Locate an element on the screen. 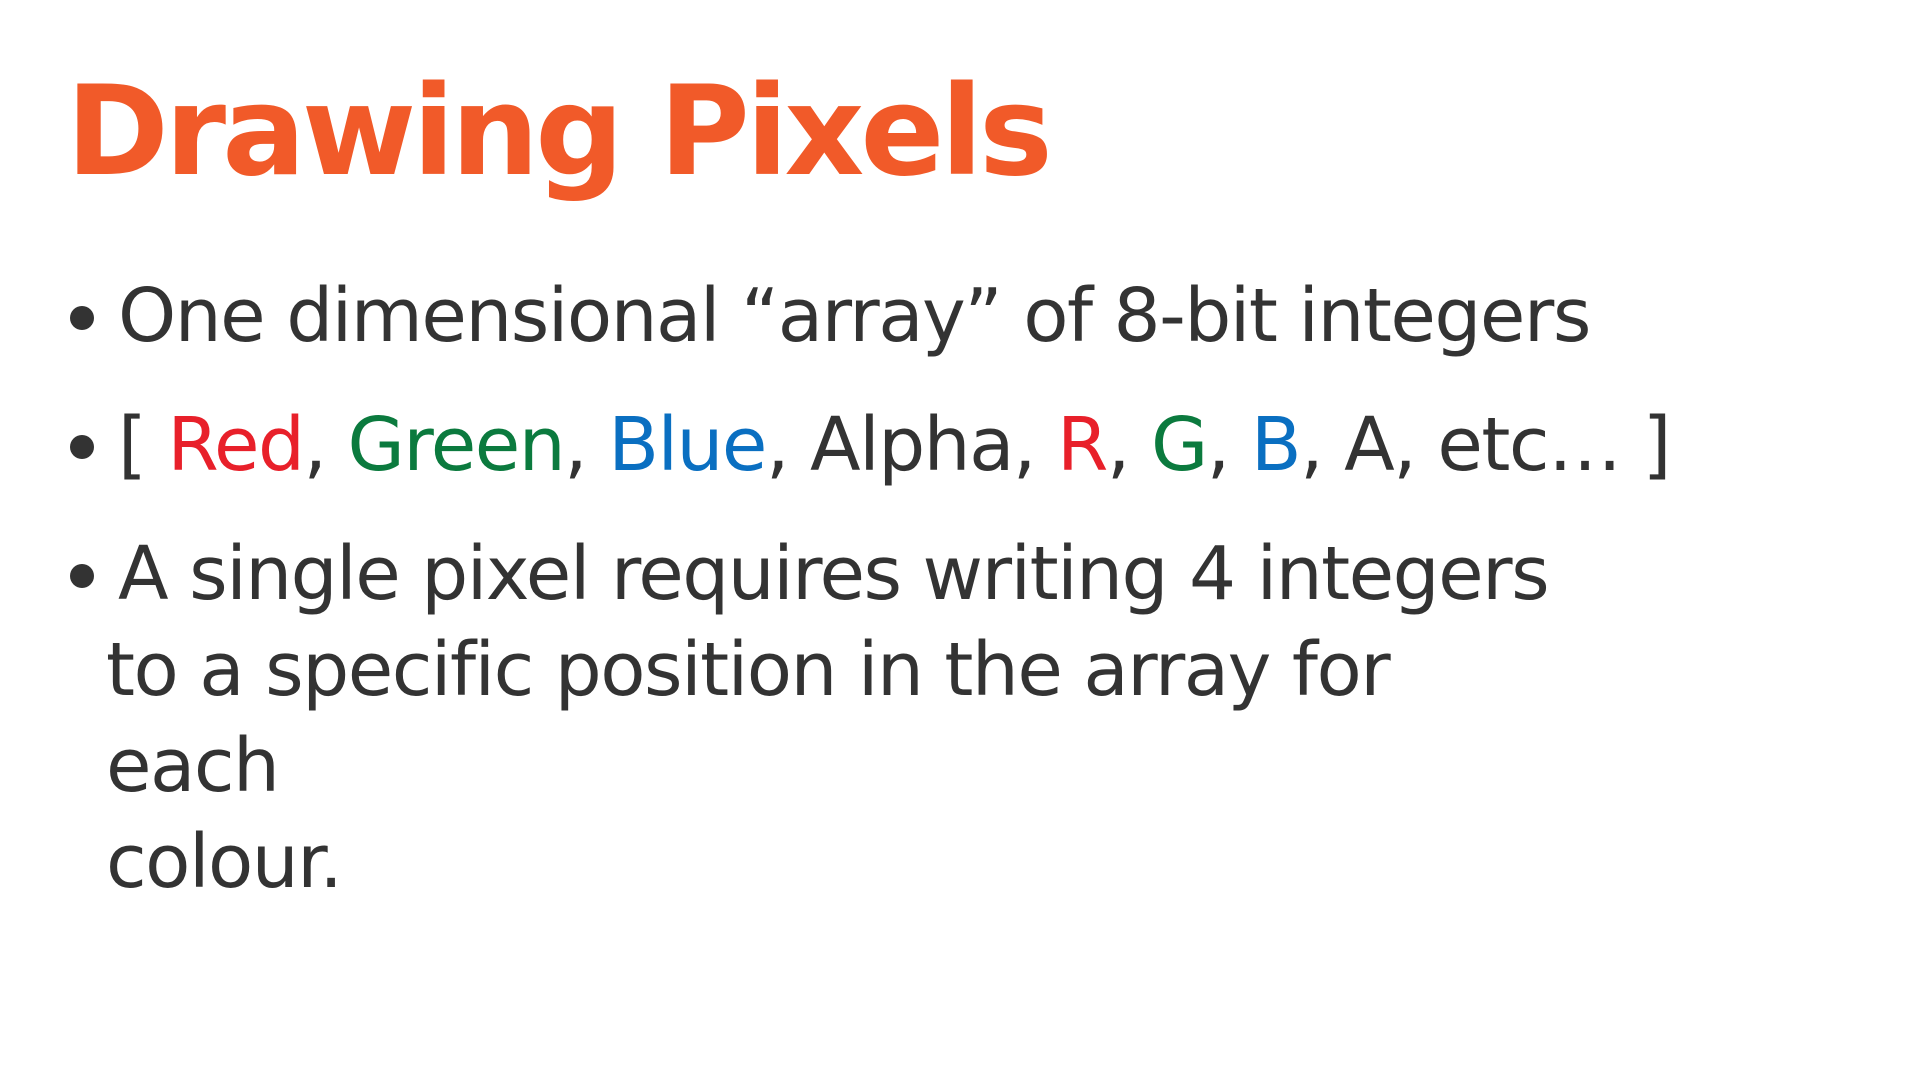 Image resolution: width=1920 pixels, height=1080 pixels. seg-b: B is located at coordinates (1276, 445).